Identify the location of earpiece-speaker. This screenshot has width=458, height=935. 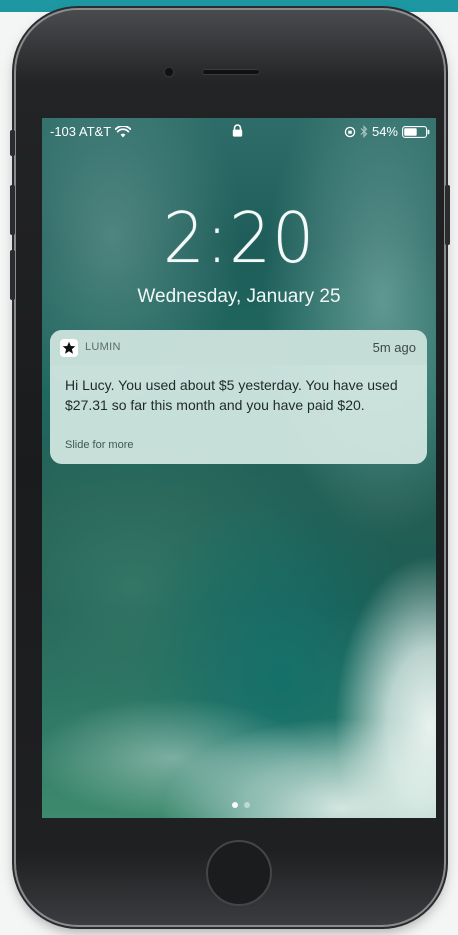
(231, 72).